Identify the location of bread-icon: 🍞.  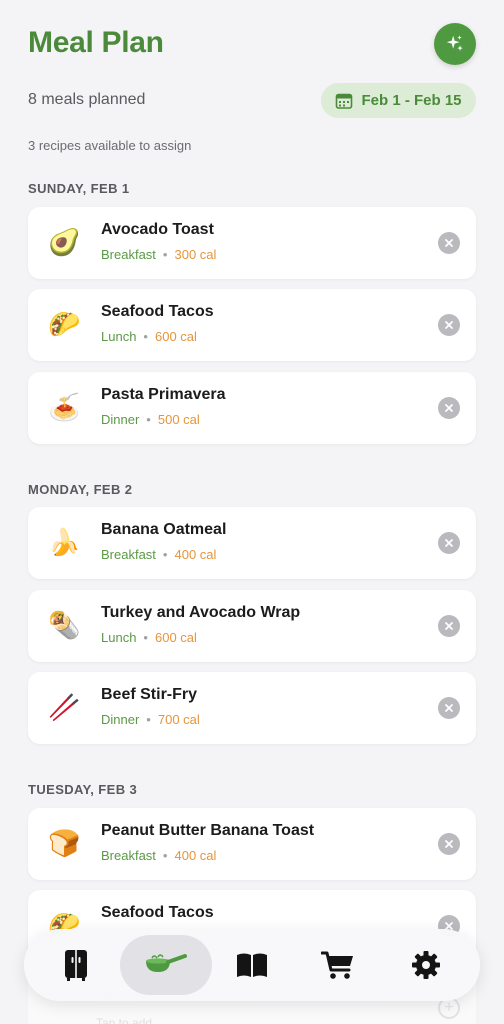
(64, 844).